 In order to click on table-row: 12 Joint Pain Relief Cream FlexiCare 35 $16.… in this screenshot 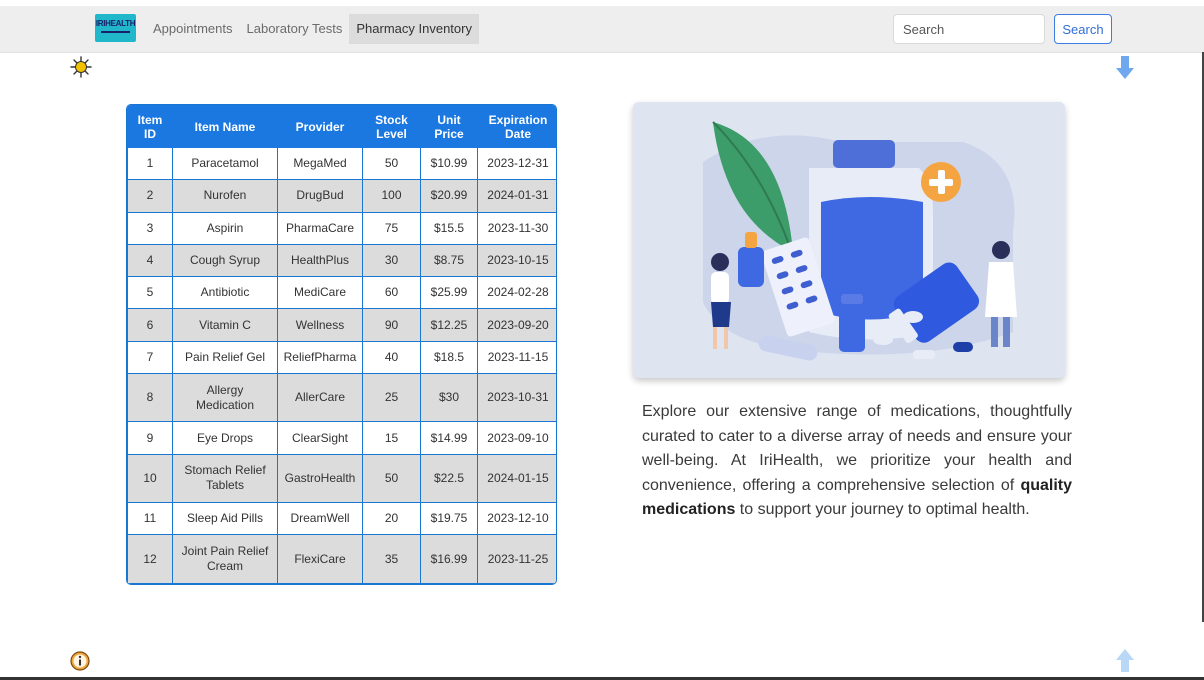, I will do `click(341, 559)`.